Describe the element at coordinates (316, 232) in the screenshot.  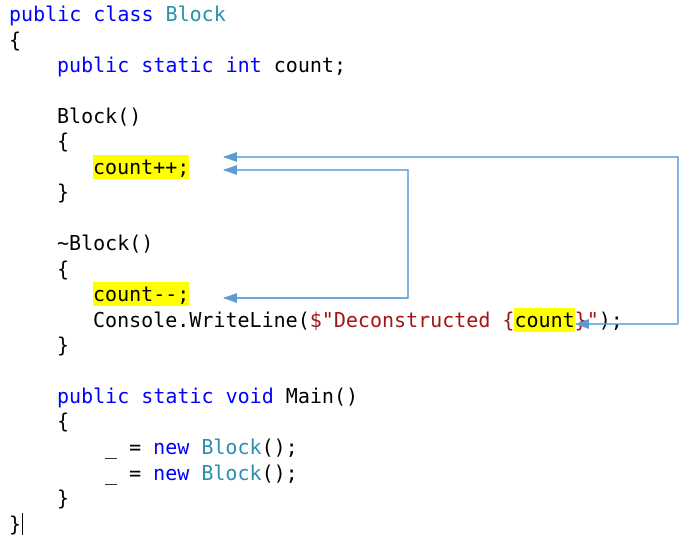
I see `arrow-decrement-to-increment` at that location.